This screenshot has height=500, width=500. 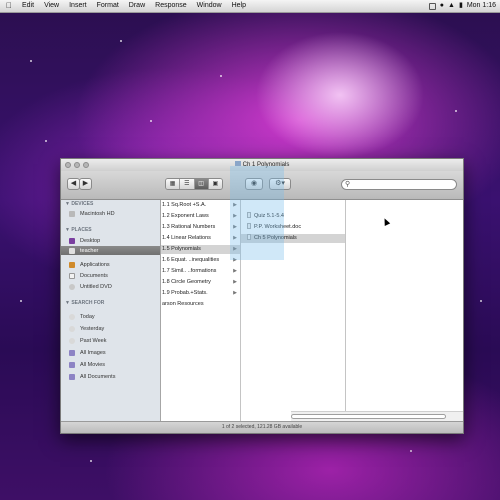 What do you see at coordinates (79, 204) in the screenshot?
I see `sidebar-header-devices: ▼ DEVICES` at bounding box center [79, 204].